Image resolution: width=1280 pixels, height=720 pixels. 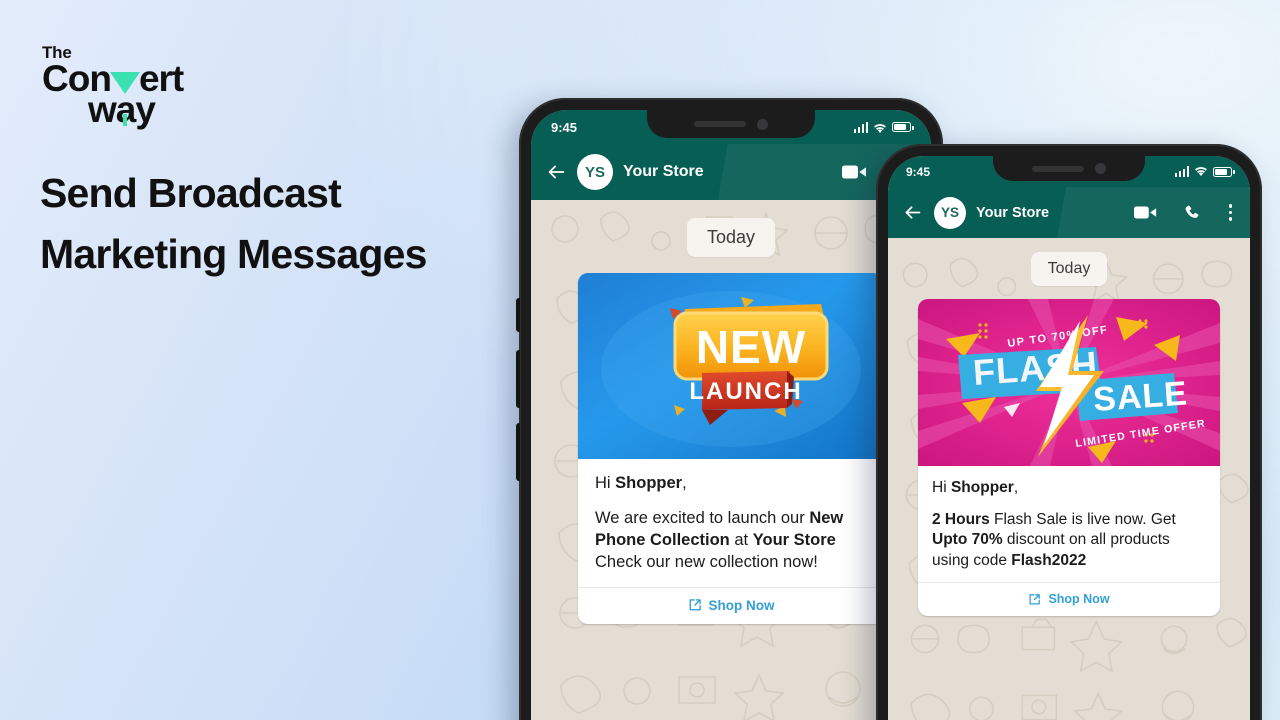 What do you see at coordinates (300, 223) in the screenshot?
I see `page-title: Send Broadcast Marketing Messages` at bounding box center [300, 223].